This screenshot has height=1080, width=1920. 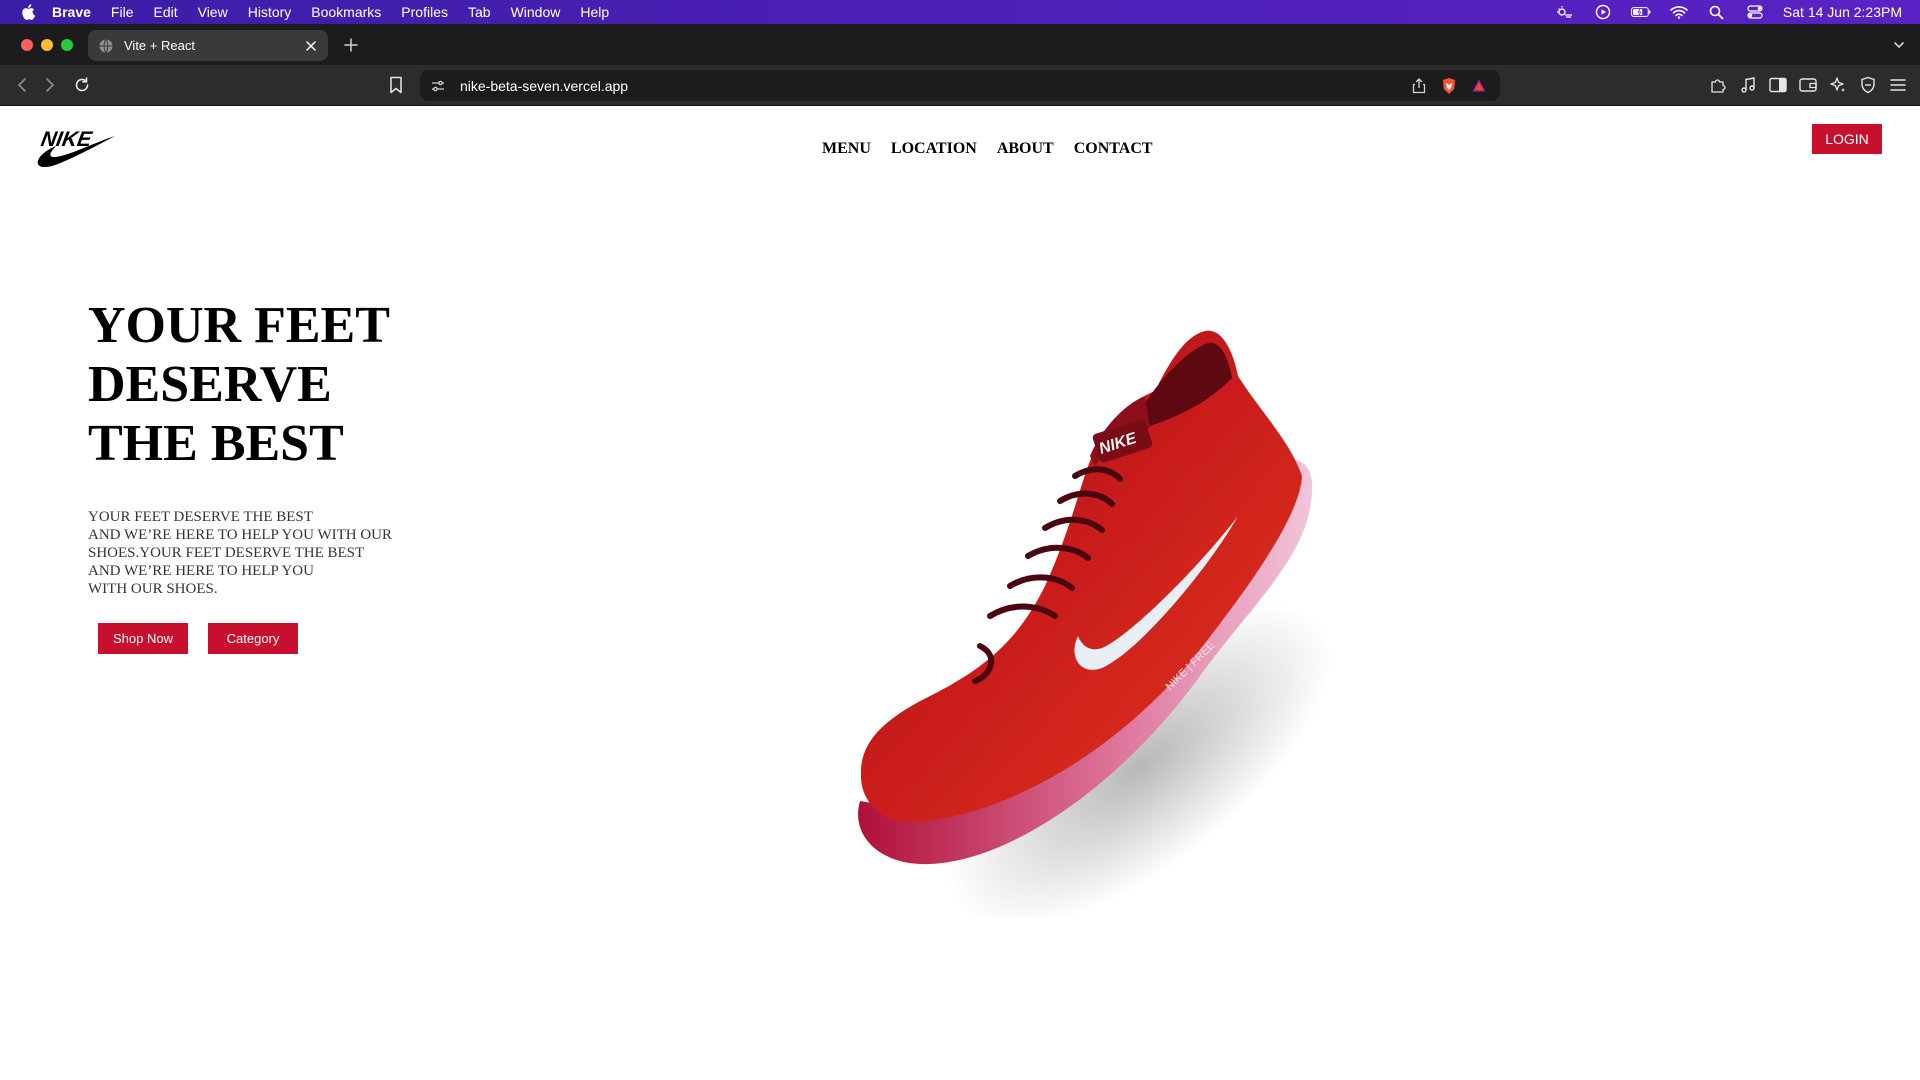 I want to click on weather-icon, so click(x=1565, y=12).